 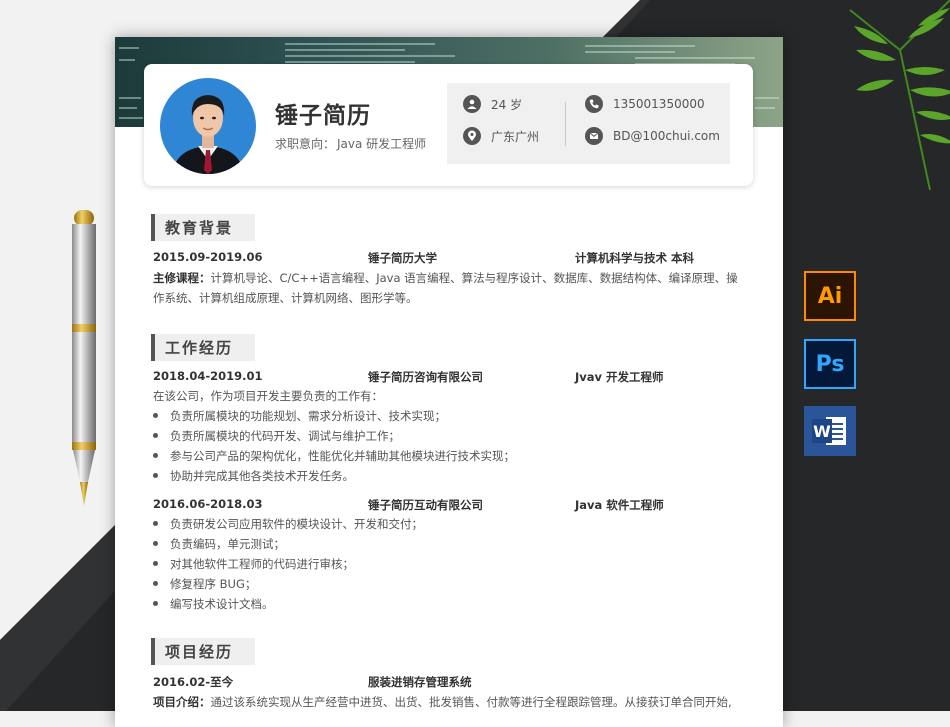 What do you see at coordinates (619, 377) in the screenshot?
I see `job-position: Jvav 开发工程师` at bounding box center [619, 377].